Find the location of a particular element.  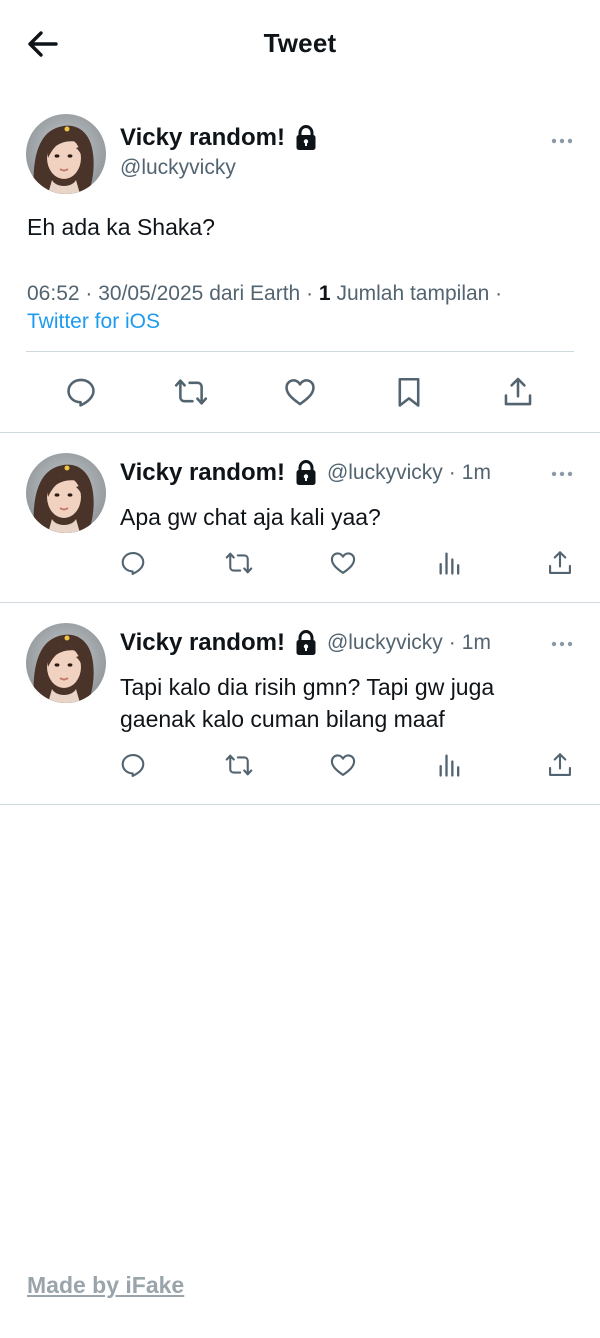

tweet-text: Apa gw chat aja kali yaa? is located at coordinates (250, 517).